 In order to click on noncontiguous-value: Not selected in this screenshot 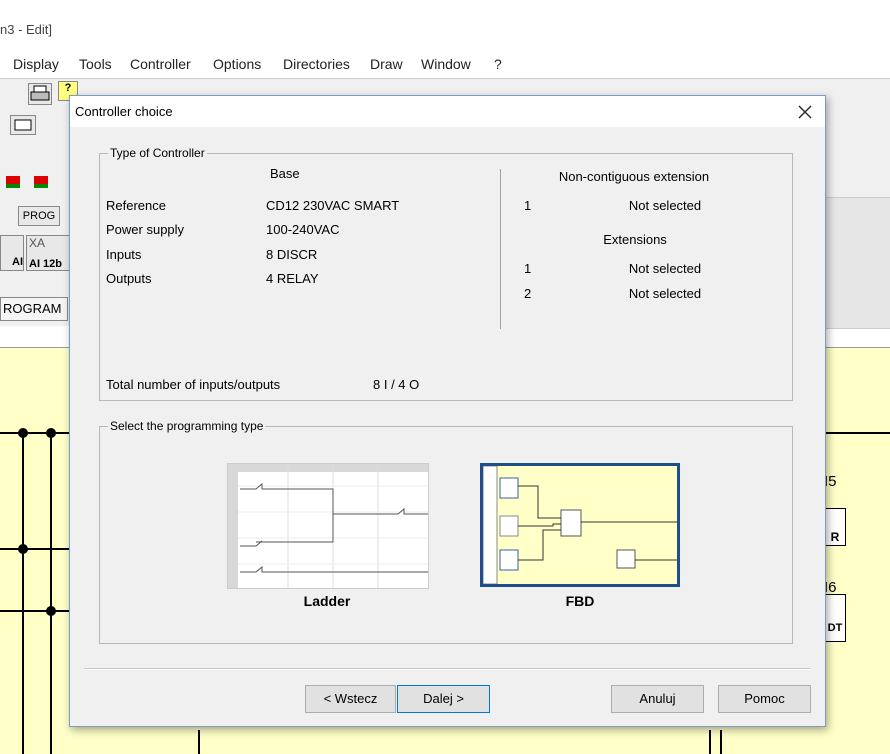, I will do `click(665, 205)`.